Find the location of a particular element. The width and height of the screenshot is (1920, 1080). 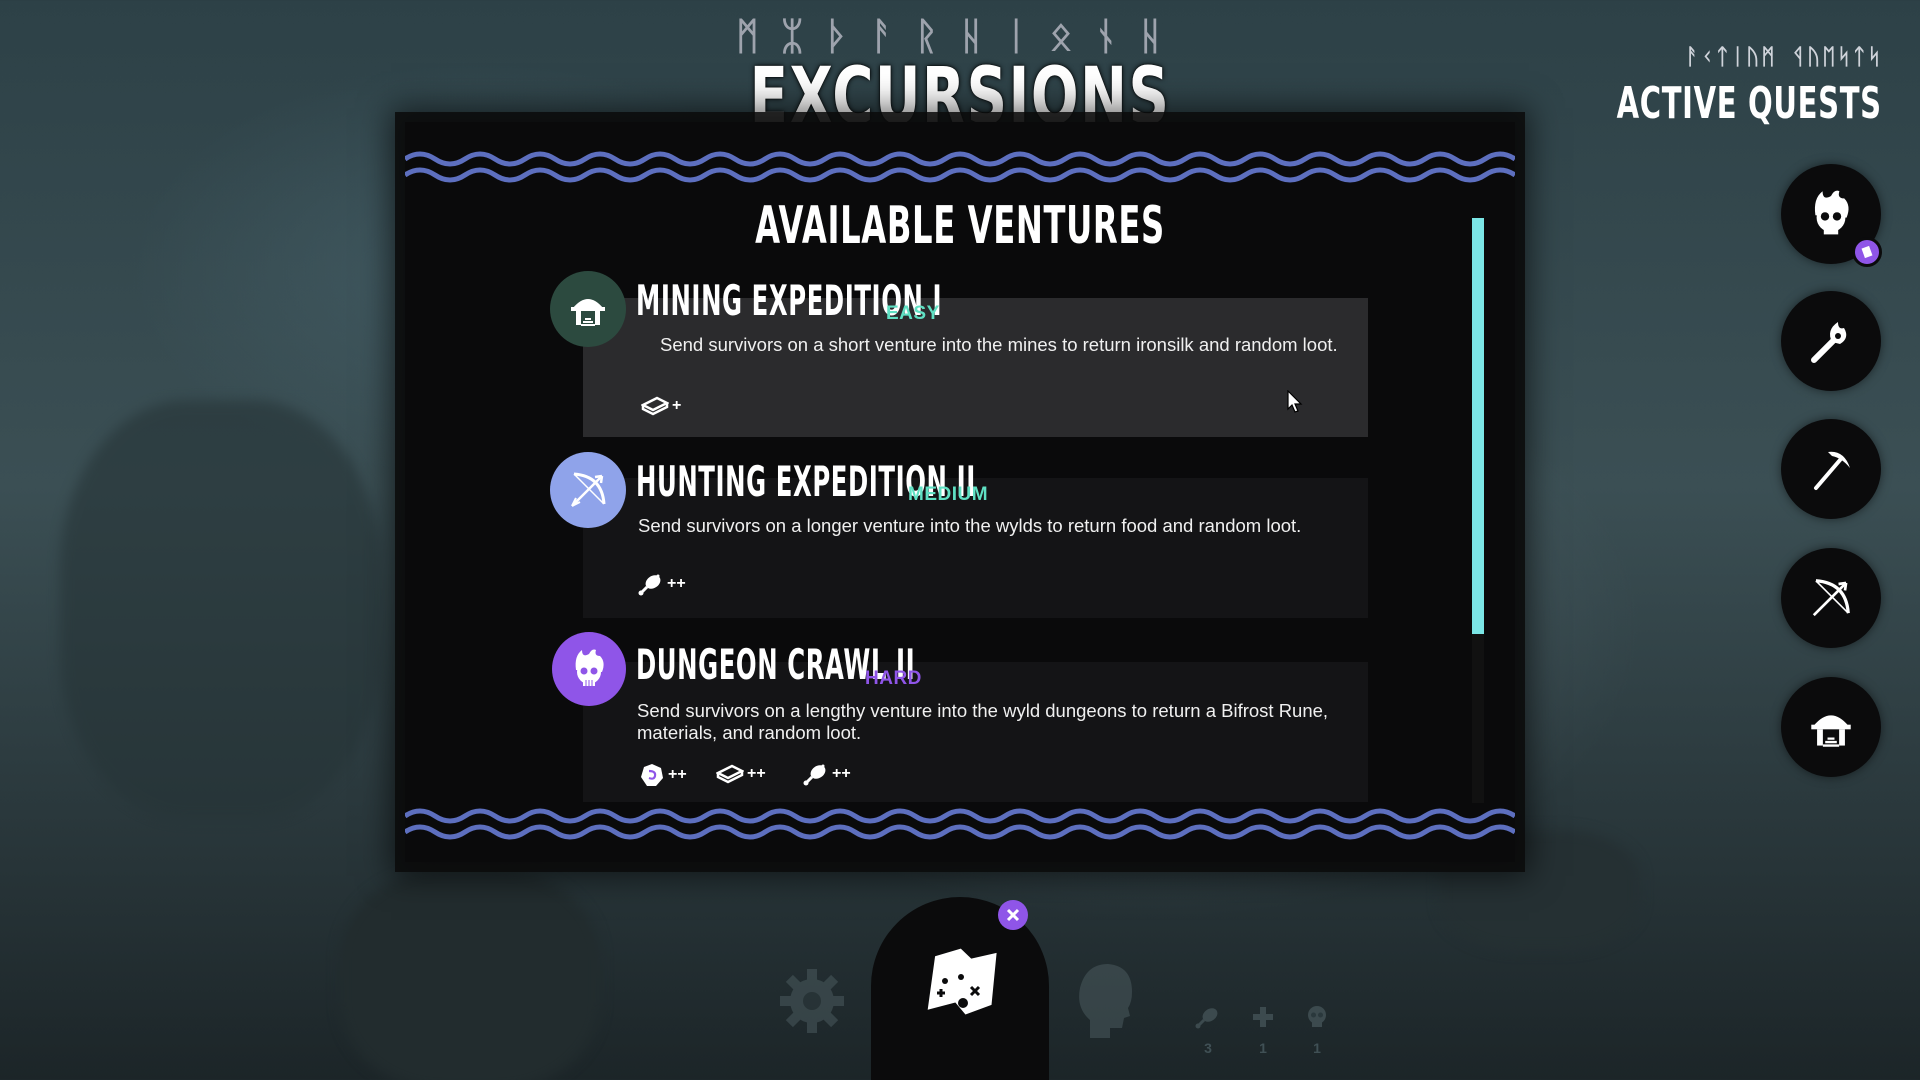

wave-border-bottom is located at coordinates (960, 824).